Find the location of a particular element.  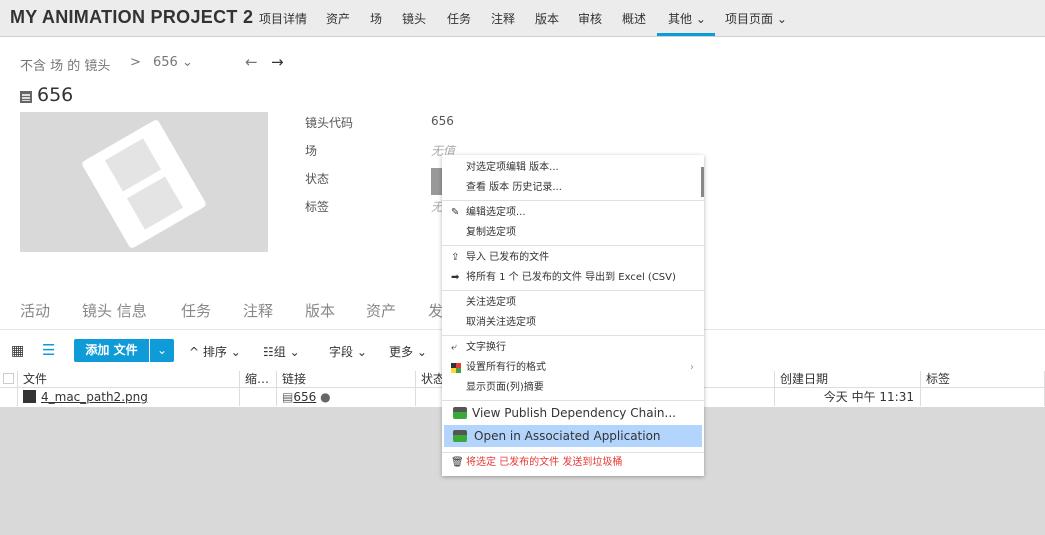

menu-import: ⇪ 导入 已发布的文件 is located at coordinates (573, 258).